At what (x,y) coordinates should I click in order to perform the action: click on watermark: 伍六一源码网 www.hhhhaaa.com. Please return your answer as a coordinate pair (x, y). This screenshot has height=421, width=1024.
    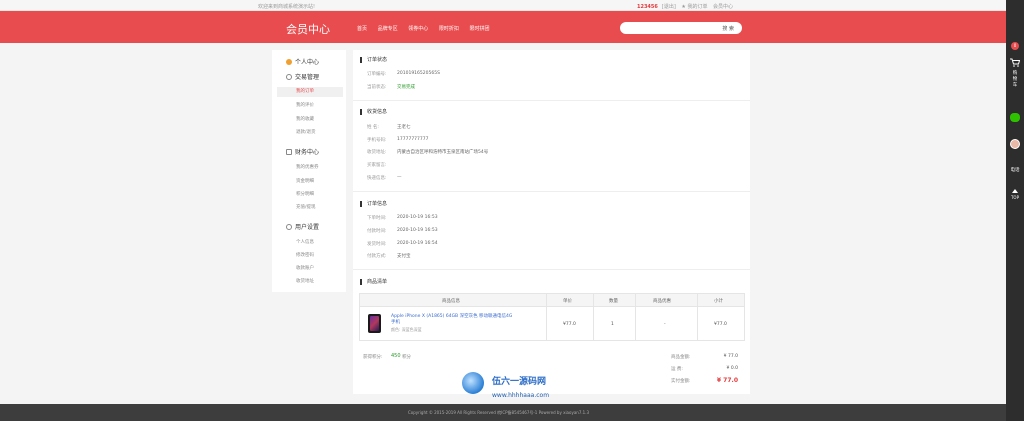
    Looking at the image, I should click on (512, 387).